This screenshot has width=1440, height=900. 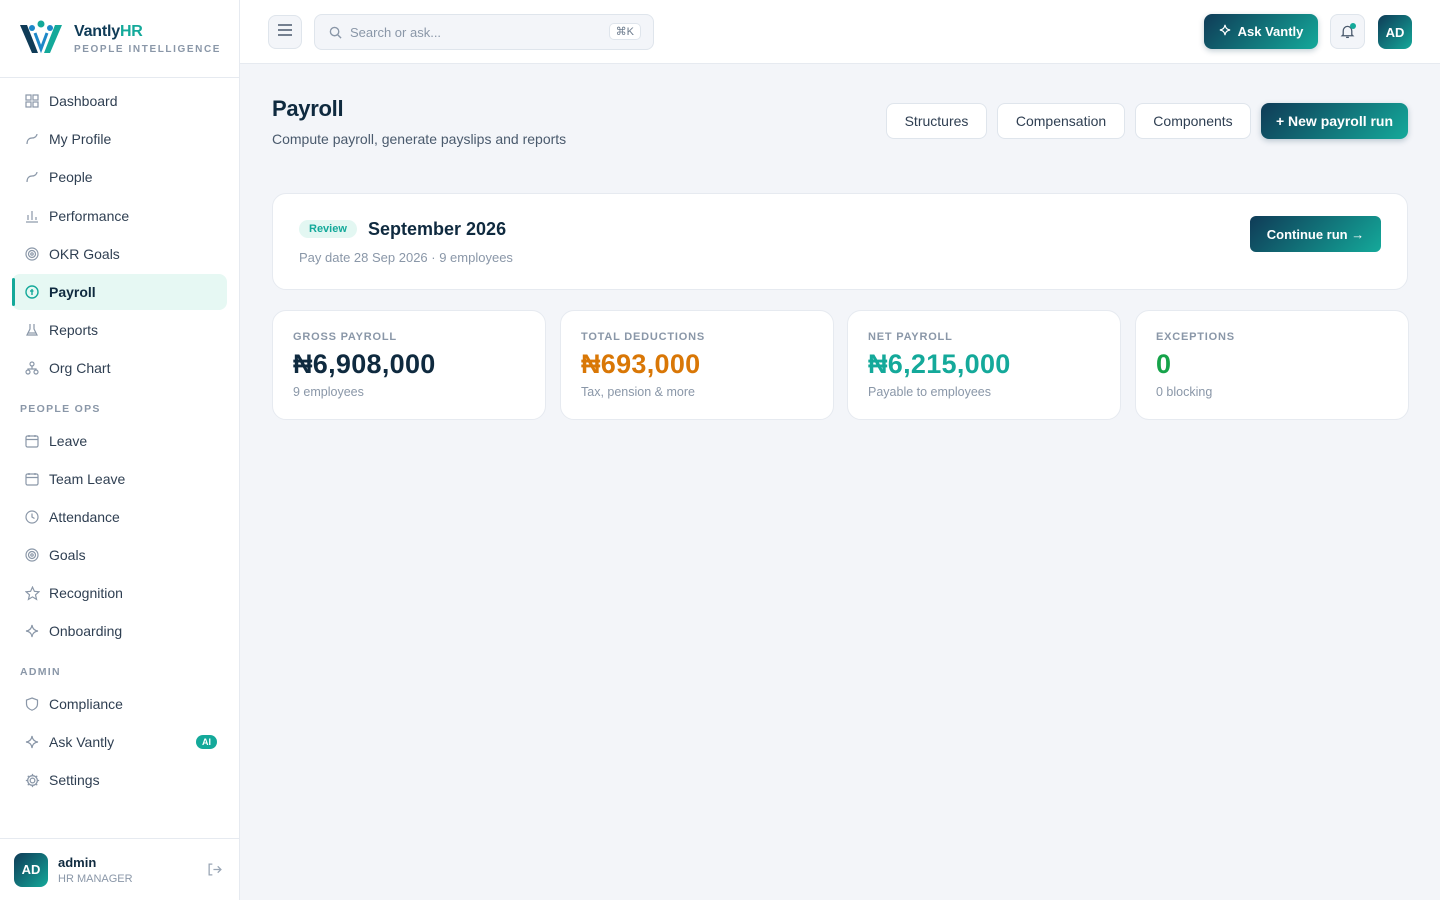 What do you see at coordinates (148, 49) in the screenshot?
I see `brand-tagline: PEOPLE INTELLIGENCE` at bounding box center [148, 49].